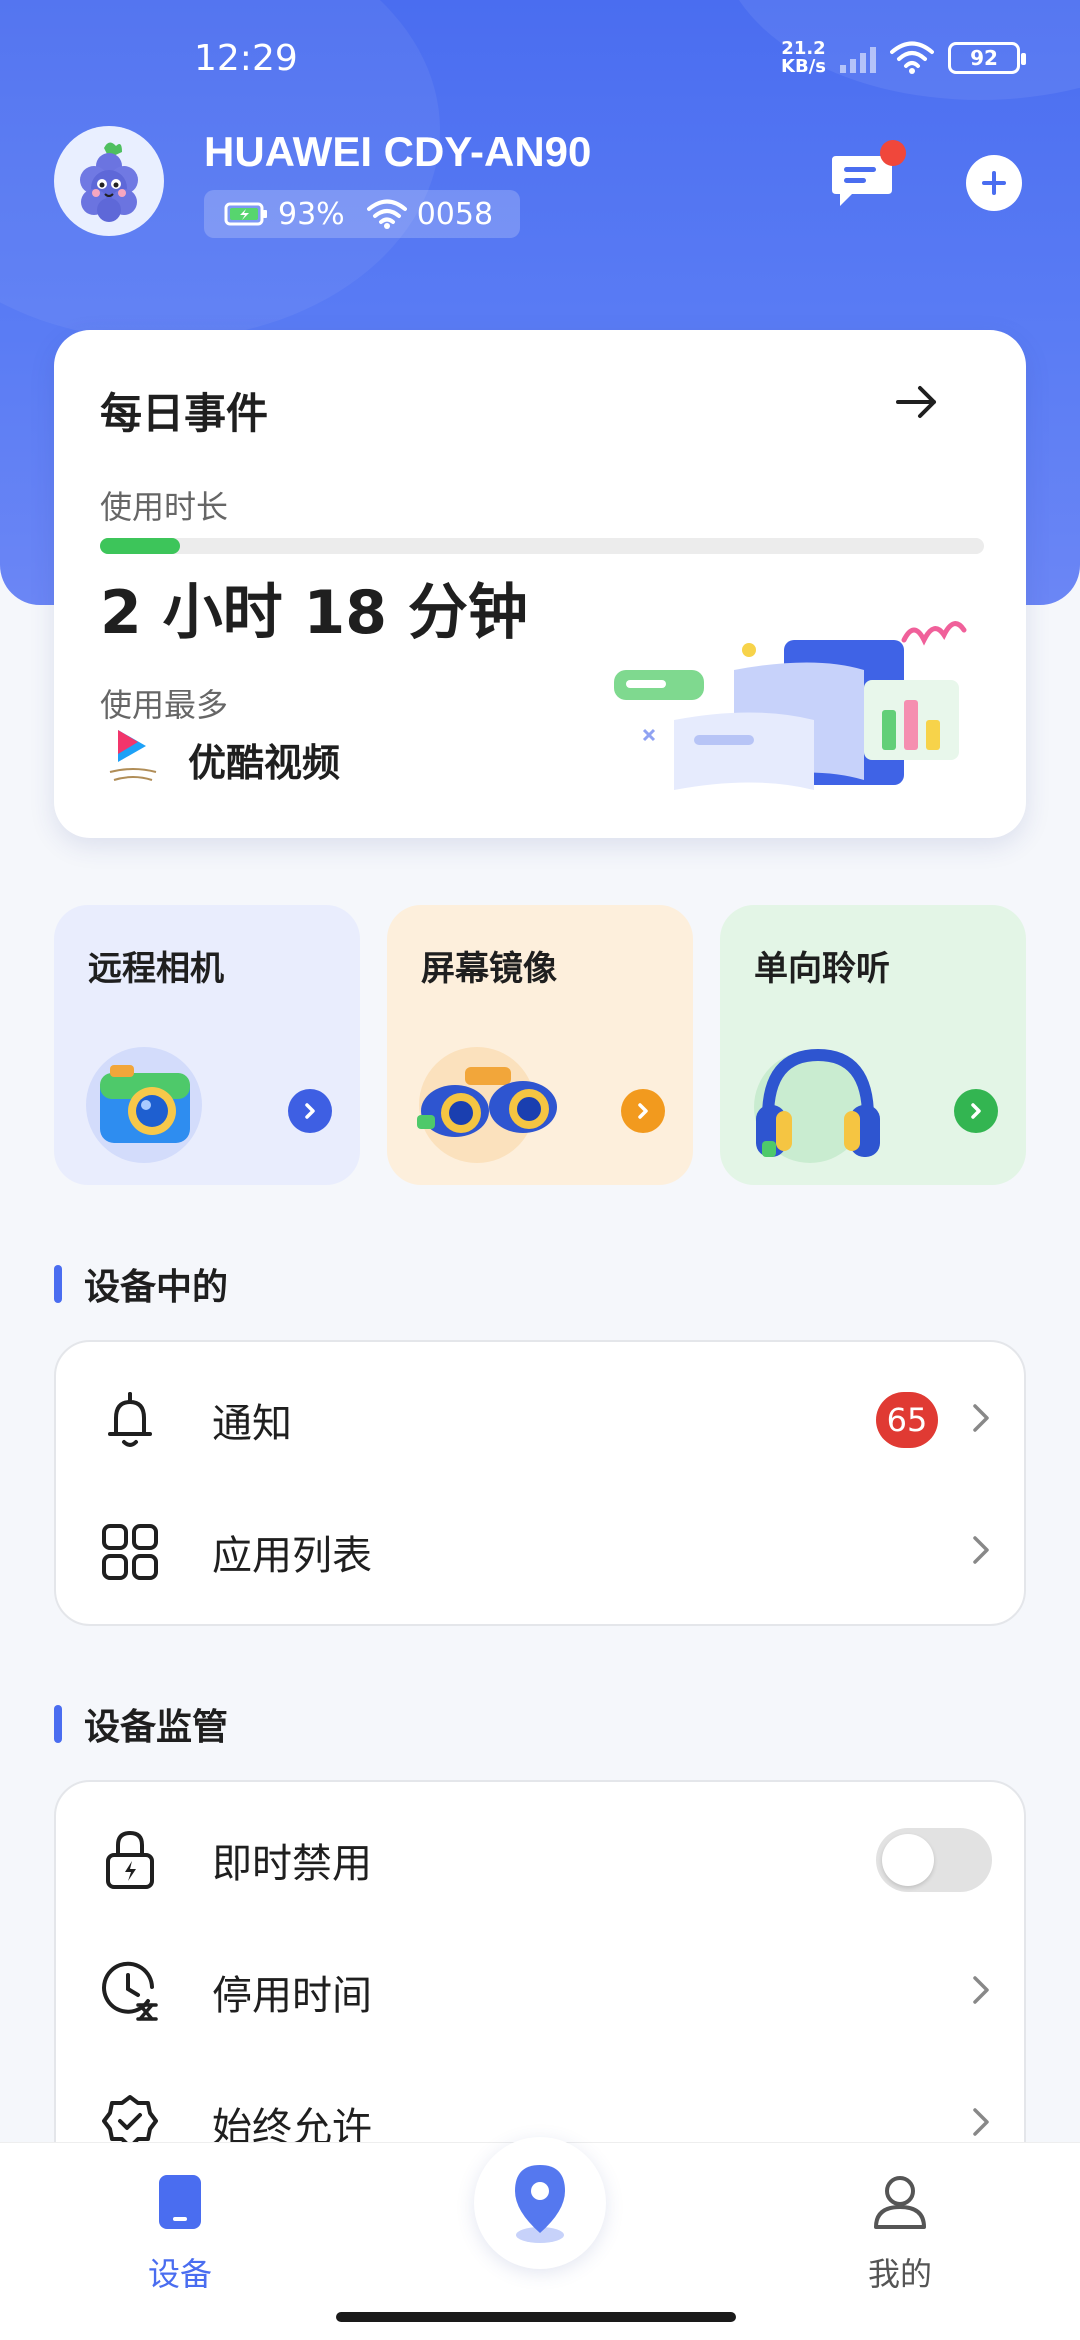 Image resolution: width=1080 pixels, height=2340 pixels. I want to click on device-battery-value: 93%, so click(311, 214).